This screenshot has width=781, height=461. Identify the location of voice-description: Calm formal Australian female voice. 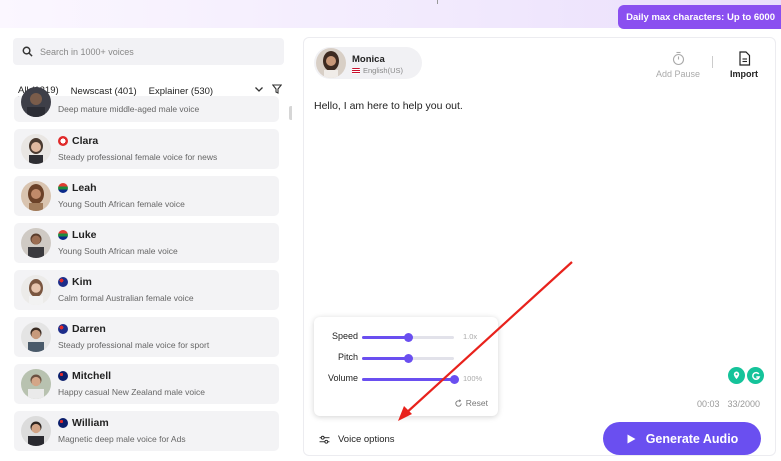
(126, 298).